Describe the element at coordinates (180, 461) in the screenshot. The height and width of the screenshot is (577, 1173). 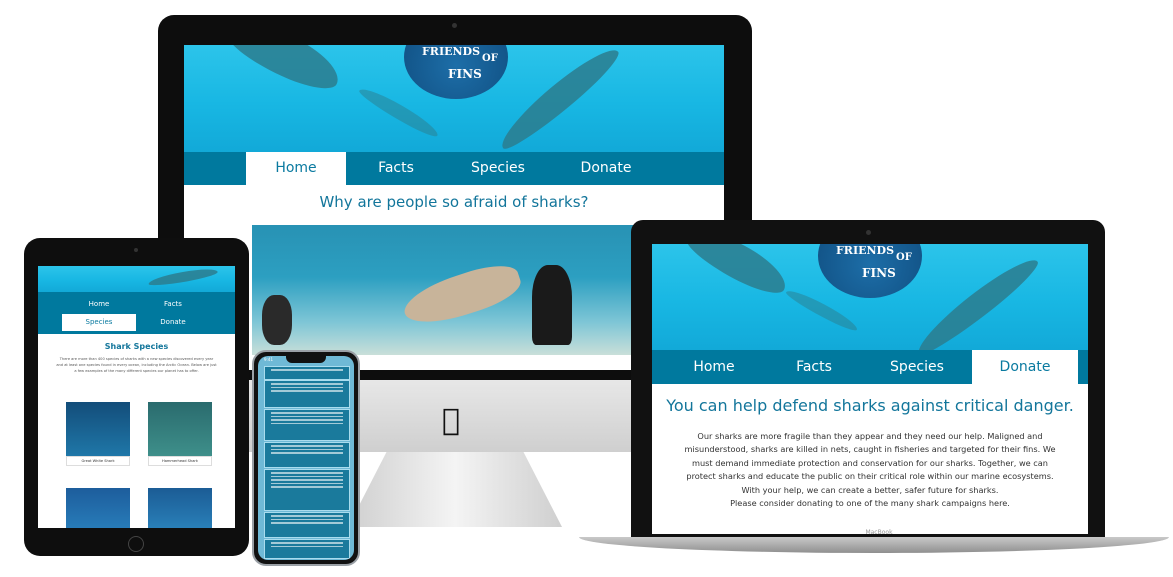
I see `species-caption: Hammerhead Shark` at that location.